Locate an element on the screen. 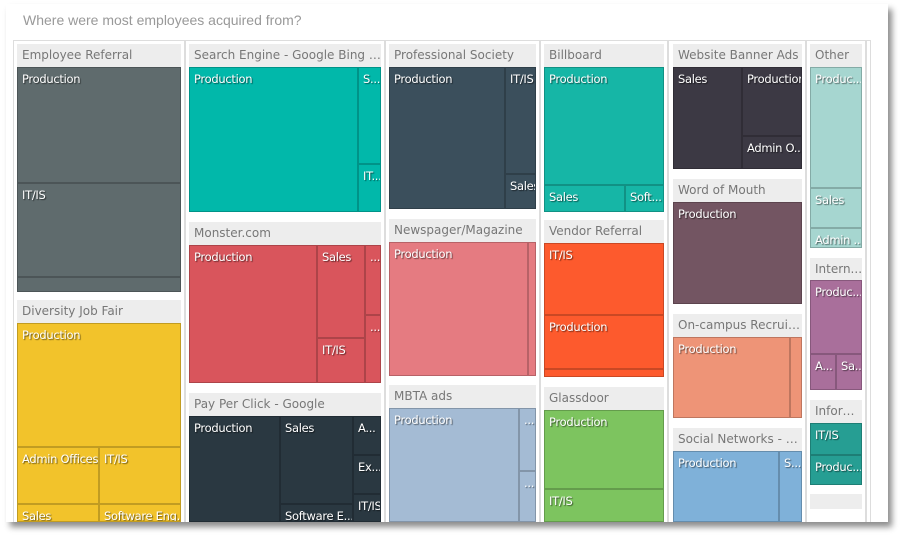 The image size is (905, 537). treemap-cell-on-campus-recruiting-blank is located at coordinates (796, 377).